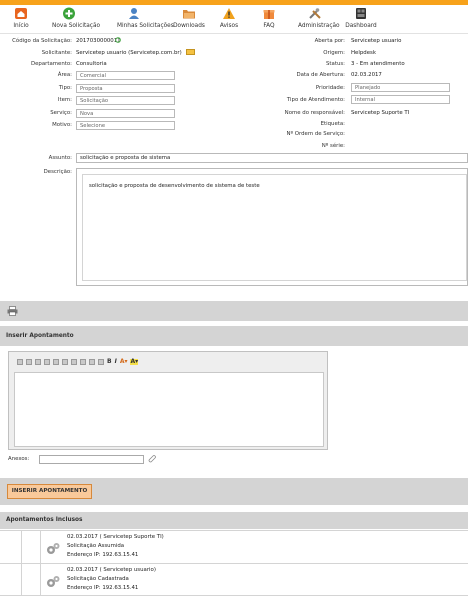 This screenshot has width=468, height=600. What do you see at coordinates (111, 570) in the screenshot?
I see `apontamento-header: 02.03.2017 ( Servicetep usuario)` at bounding box center [111, 570].